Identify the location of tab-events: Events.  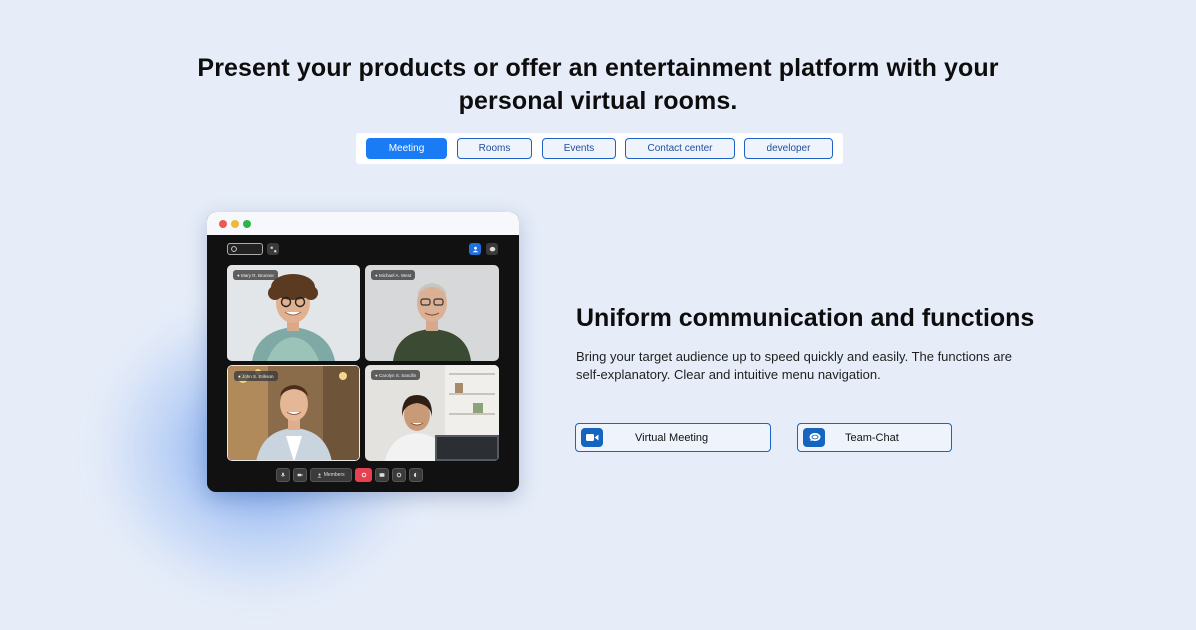
(579, 148).